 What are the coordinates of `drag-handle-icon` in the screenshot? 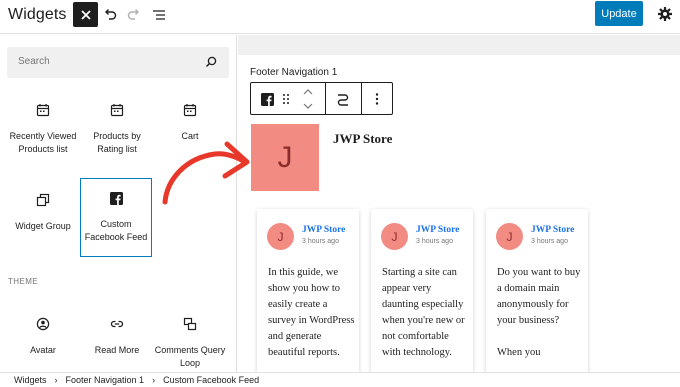 It's located at (286, 99).